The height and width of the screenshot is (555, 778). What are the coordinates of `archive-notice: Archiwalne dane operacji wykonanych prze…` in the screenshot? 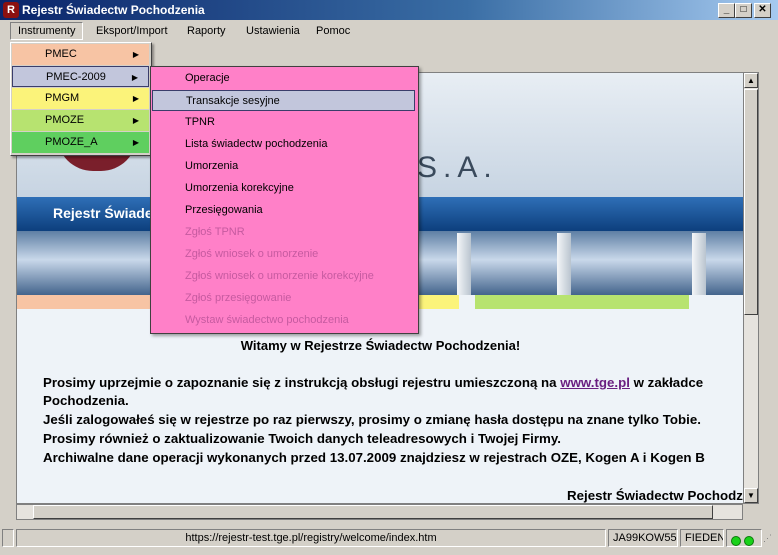 It's located at (374, 457).